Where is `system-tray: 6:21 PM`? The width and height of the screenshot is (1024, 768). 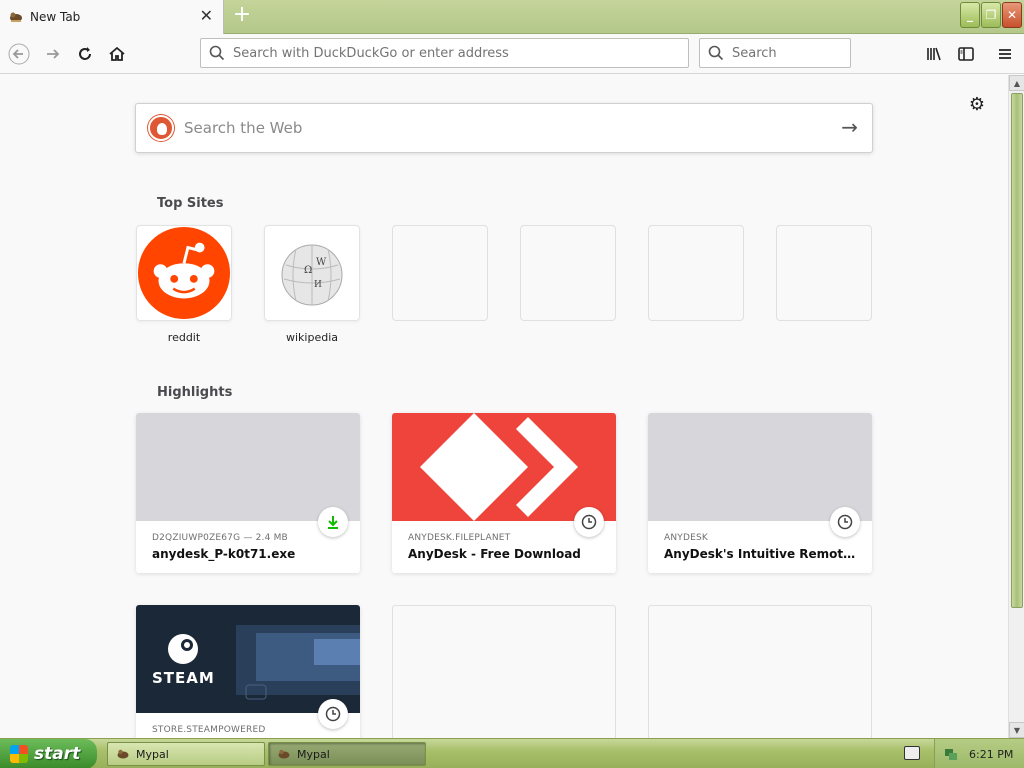 system-tray: 6:21 PM is located at coordinates (979, 753).